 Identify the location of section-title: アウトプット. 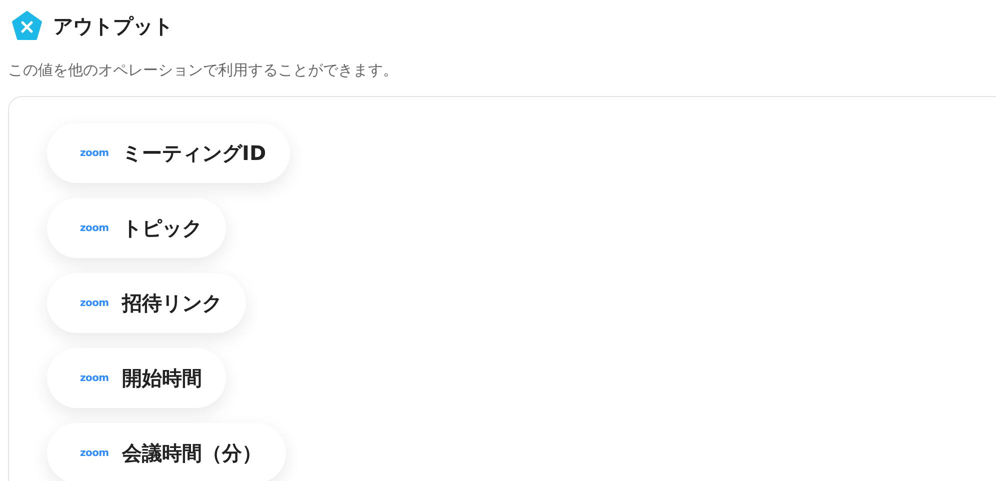
(113, 26).